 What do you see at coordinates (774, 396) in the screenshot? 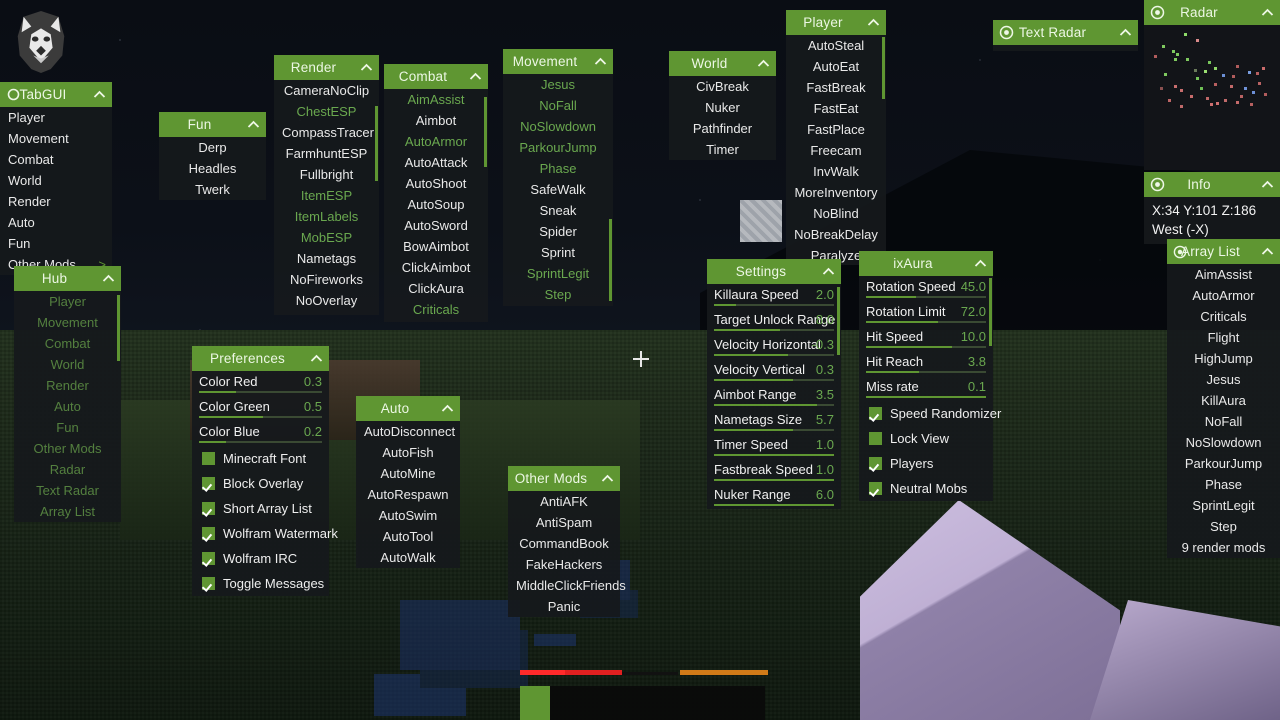
I see `slider-row: Aimbot Range 3.5` at bounding box center [774, 396].